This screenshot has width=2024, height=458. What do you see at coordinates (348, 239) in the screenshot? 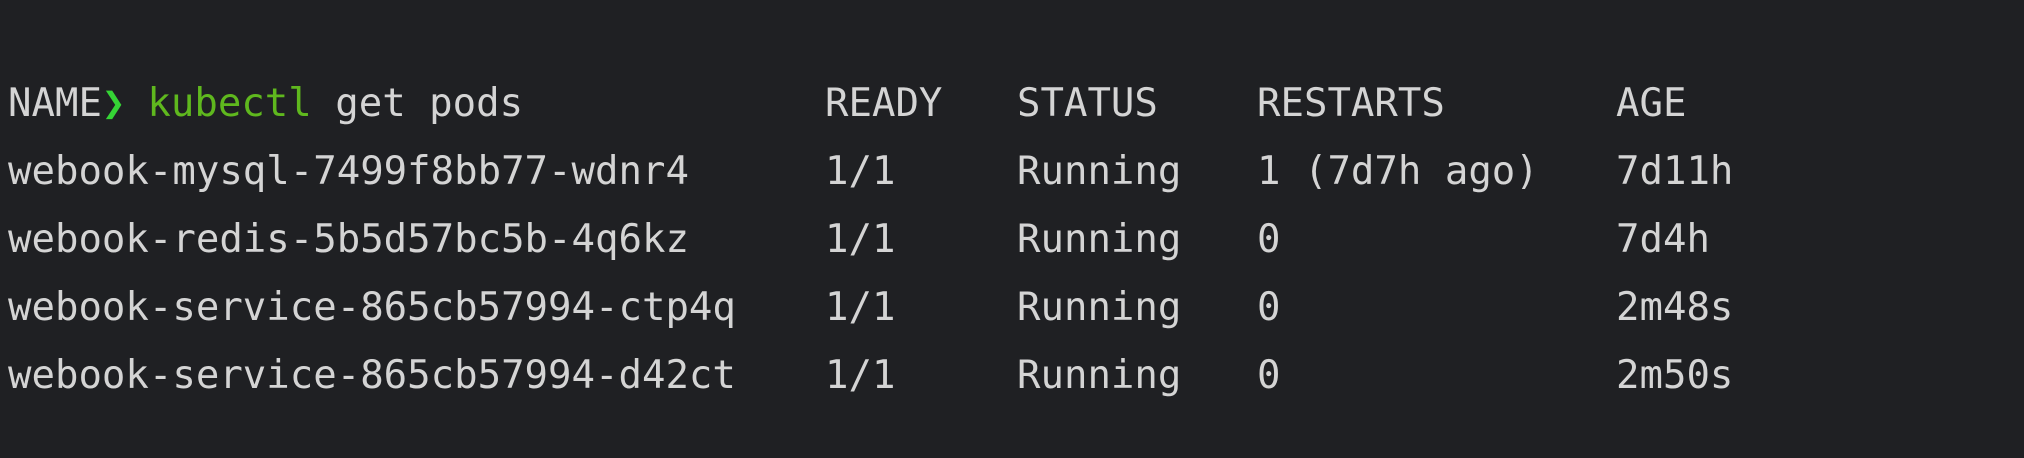
I see `pod-name: webook-redis-5b5d57bc5b-4q6kz` at bounding box center [348, 239].